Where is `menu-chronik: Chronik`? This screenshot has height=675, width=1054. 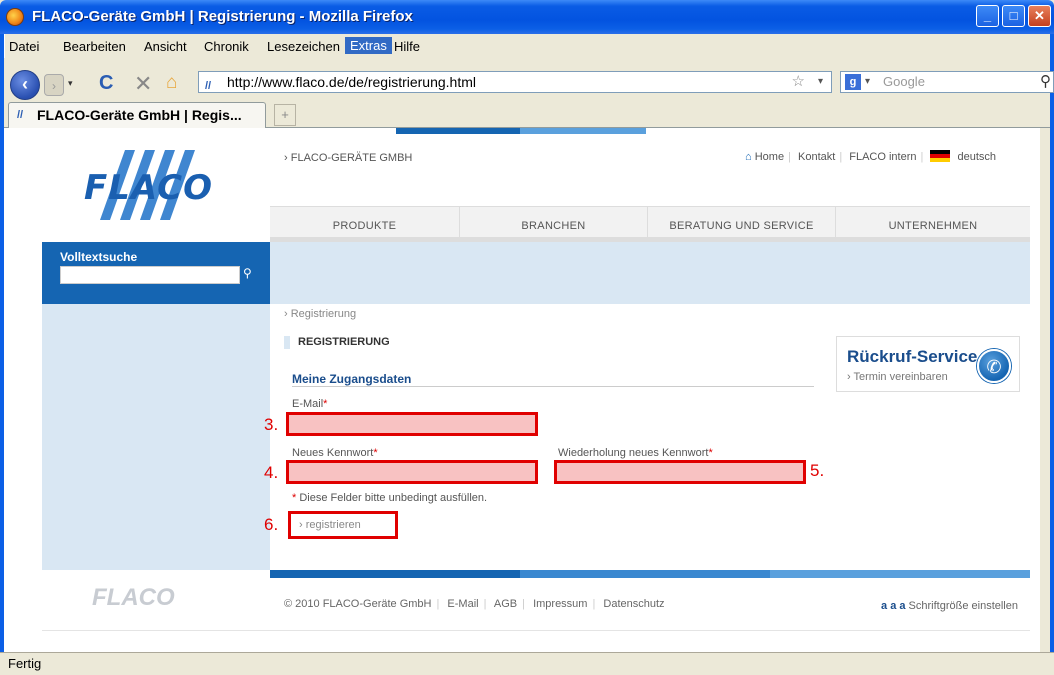
menu-chronik: Chronik is located at coordinates (226, 46).